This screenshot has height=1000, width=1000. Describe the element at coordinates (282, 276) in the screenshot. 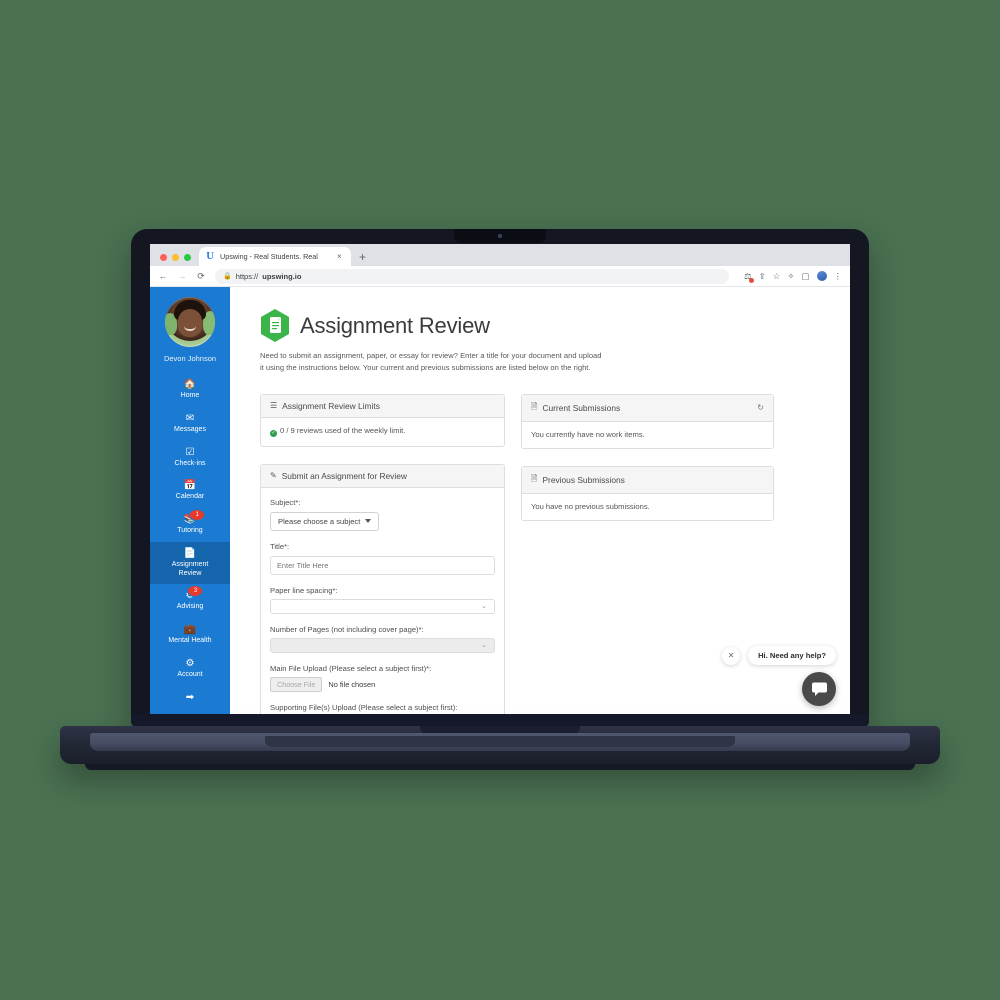

I see `url-host: upswing.io` at that location.